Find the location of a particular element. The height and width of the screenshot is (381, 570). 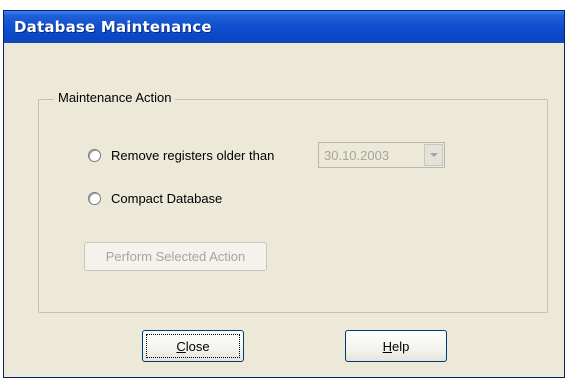

group-legend: Maintenance Action is located at coordinates (115, 97).